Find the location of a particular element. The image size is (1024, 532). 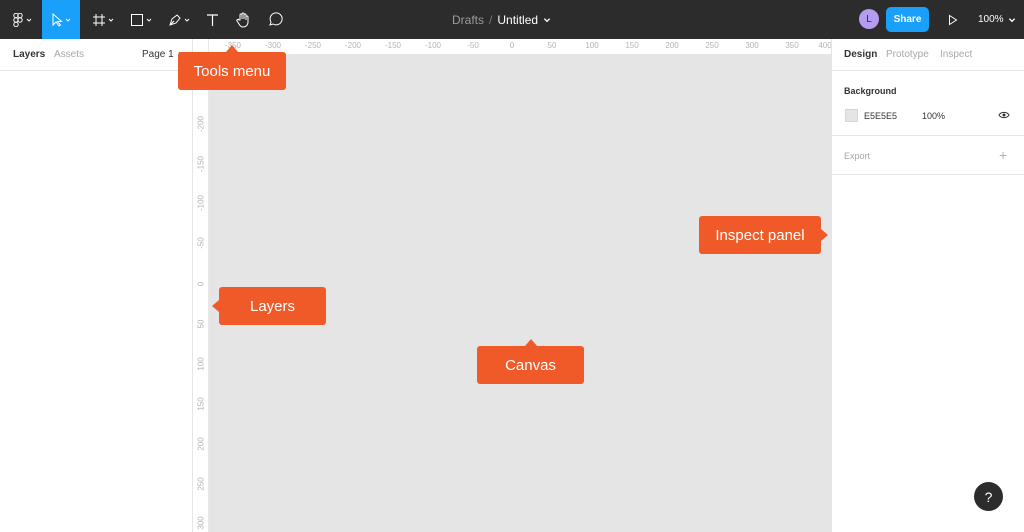

pen-tool-button is located at coordinates (179, 19).